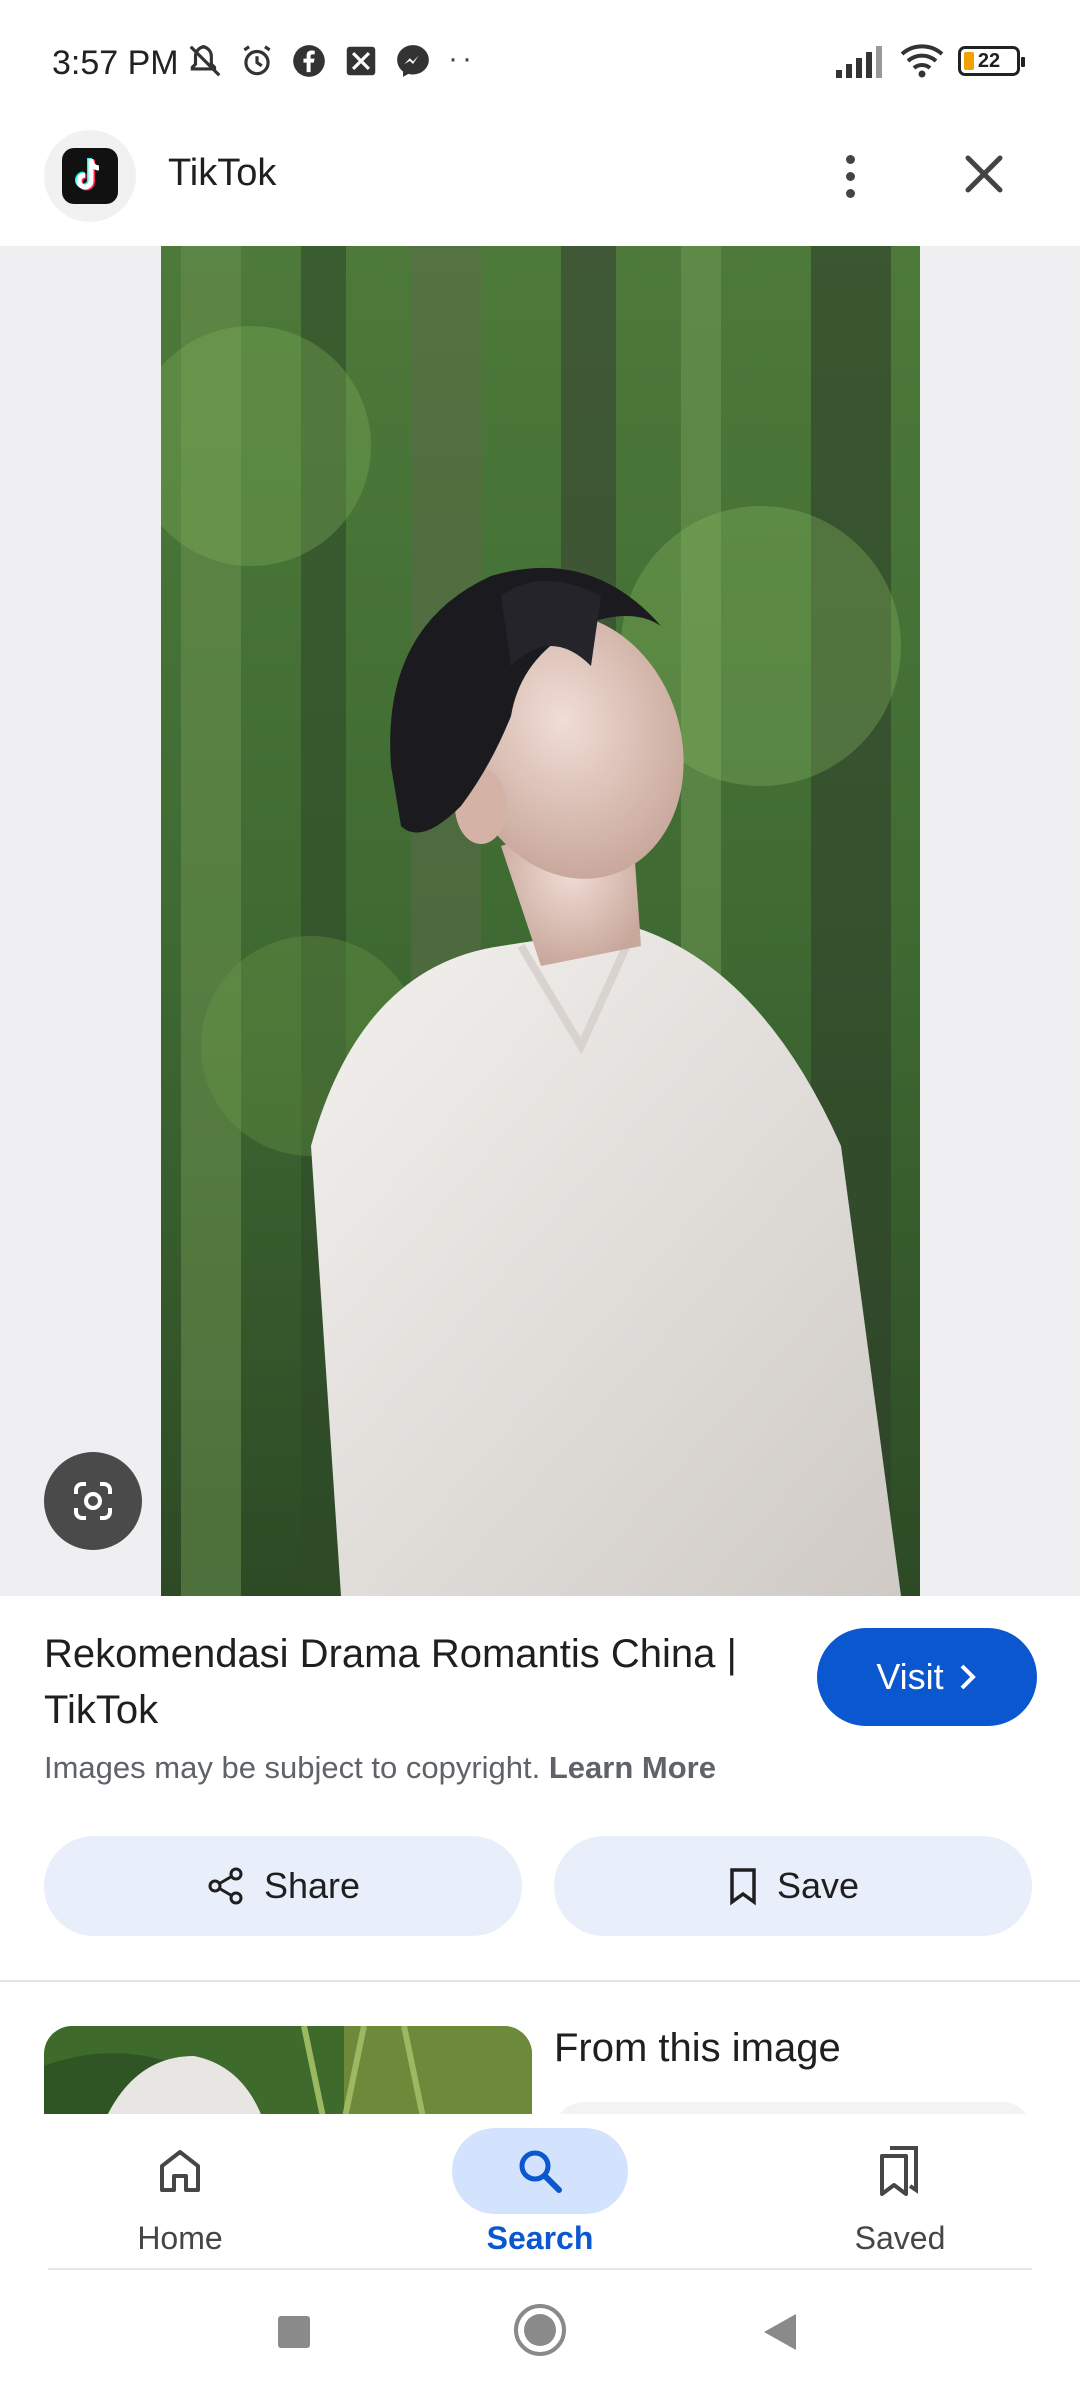 This screenshot has height=2400, width=1080. What do you see at coordinates (180, 2238) in the screenshot?
I see `nav-home-label: Home` at bounding box center [180, 2238].